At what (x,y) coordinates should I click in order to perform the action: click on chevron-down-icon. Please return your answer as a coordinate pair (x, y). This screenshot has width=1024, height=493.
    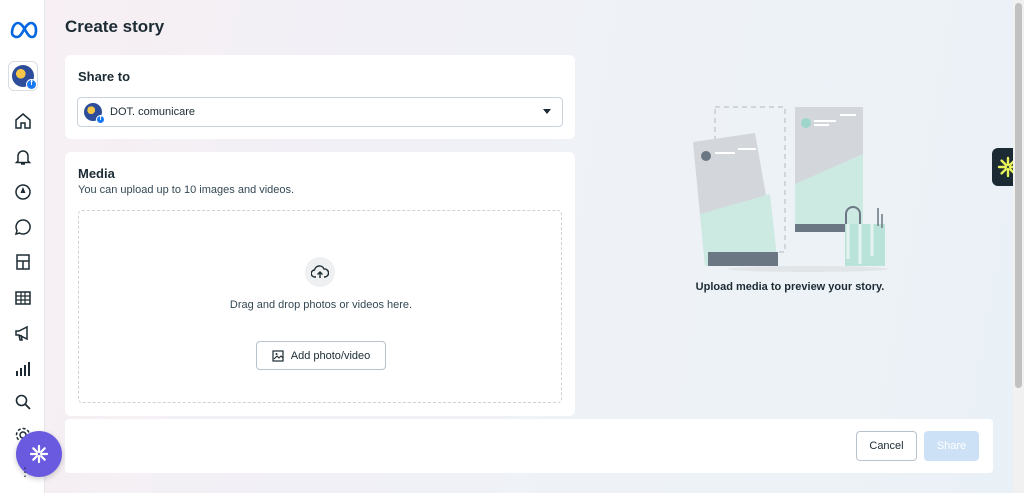
    Looking at the image, I should click on (547, 111).